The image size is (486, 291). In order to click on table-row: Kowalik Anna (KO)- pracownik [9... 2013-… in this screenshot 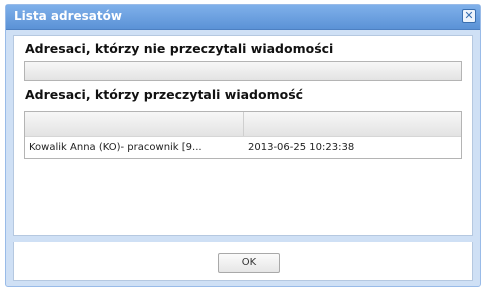, I will do `click(243, 147)`.